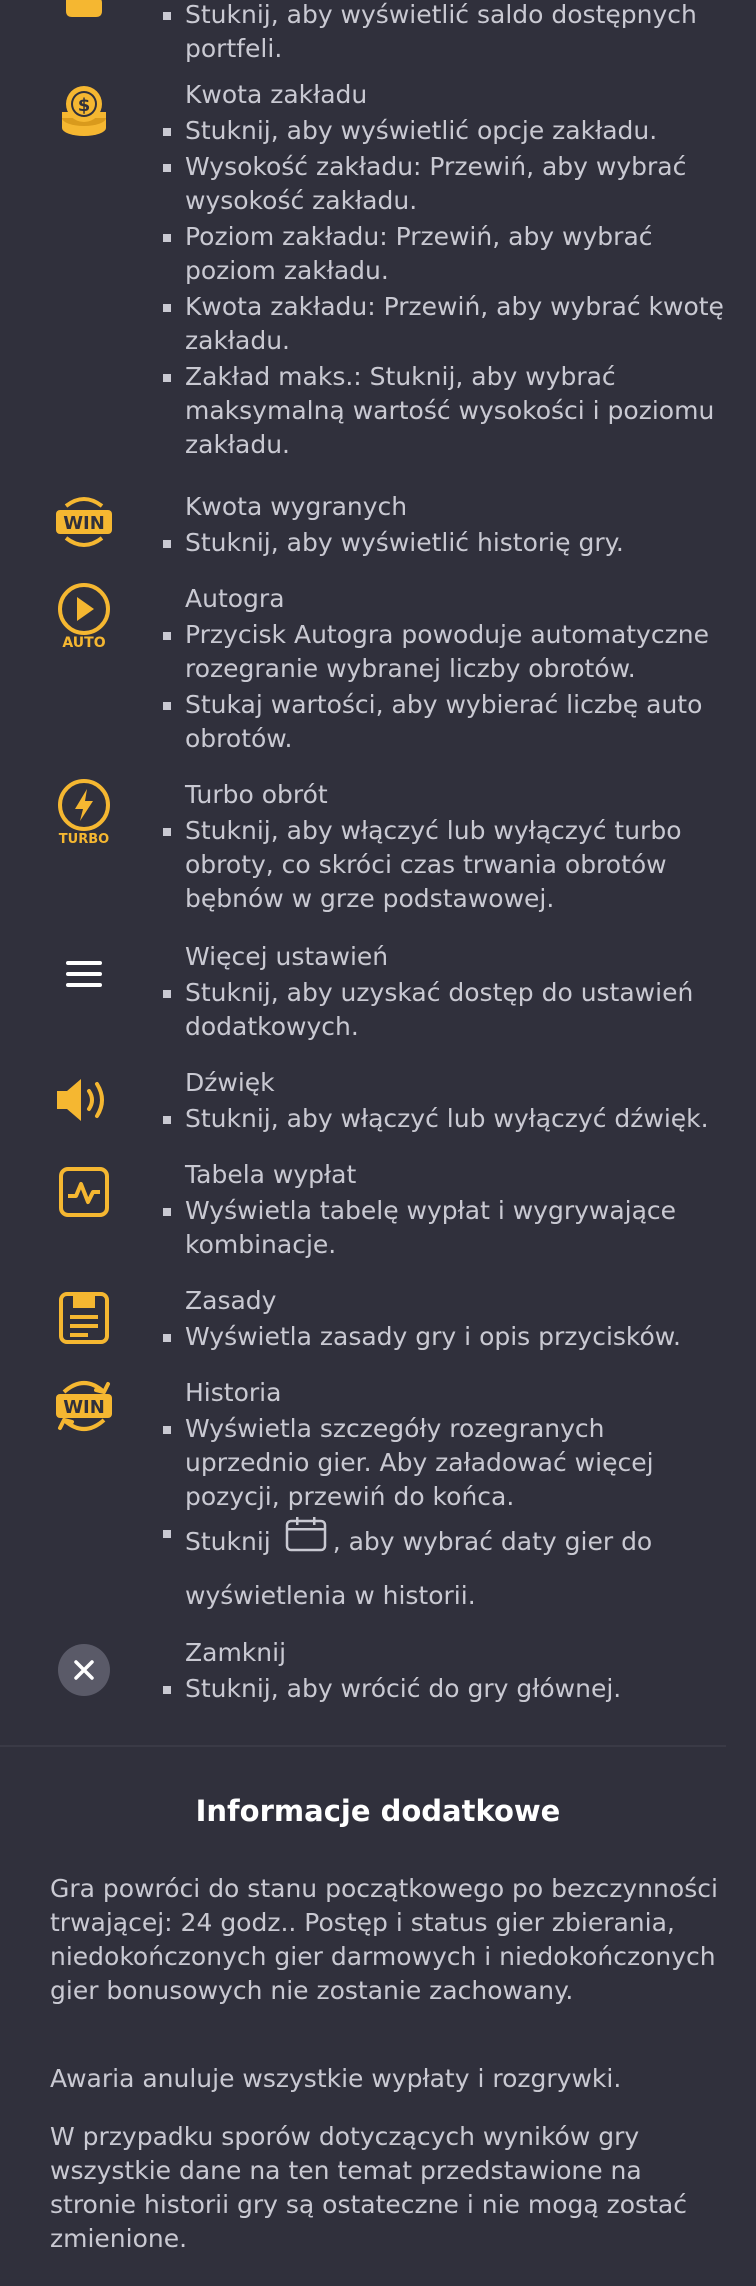 This screenshot has width=756, height=2286. Describe the element at coordinates (296, 506) in the screenshot. I see `win-amount-title: Kwota wygranych` at that location.